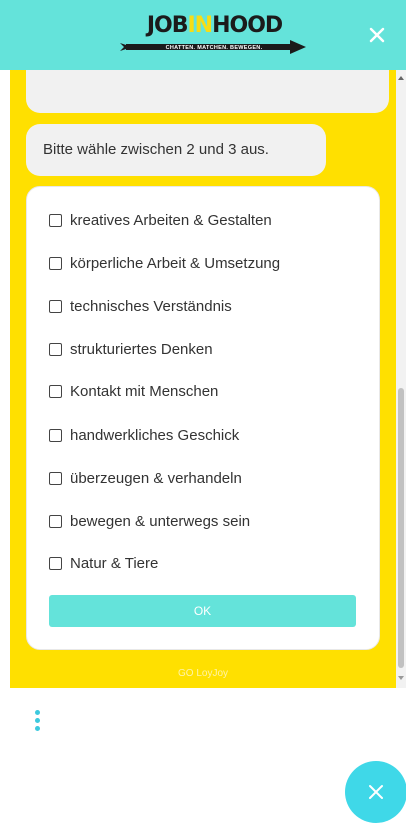  What do you see at coordinates (140, 306) in the screenshot?
I see `option-technisches-verstaendnis: technisches Verständnis` at bounding box center [140, 306].